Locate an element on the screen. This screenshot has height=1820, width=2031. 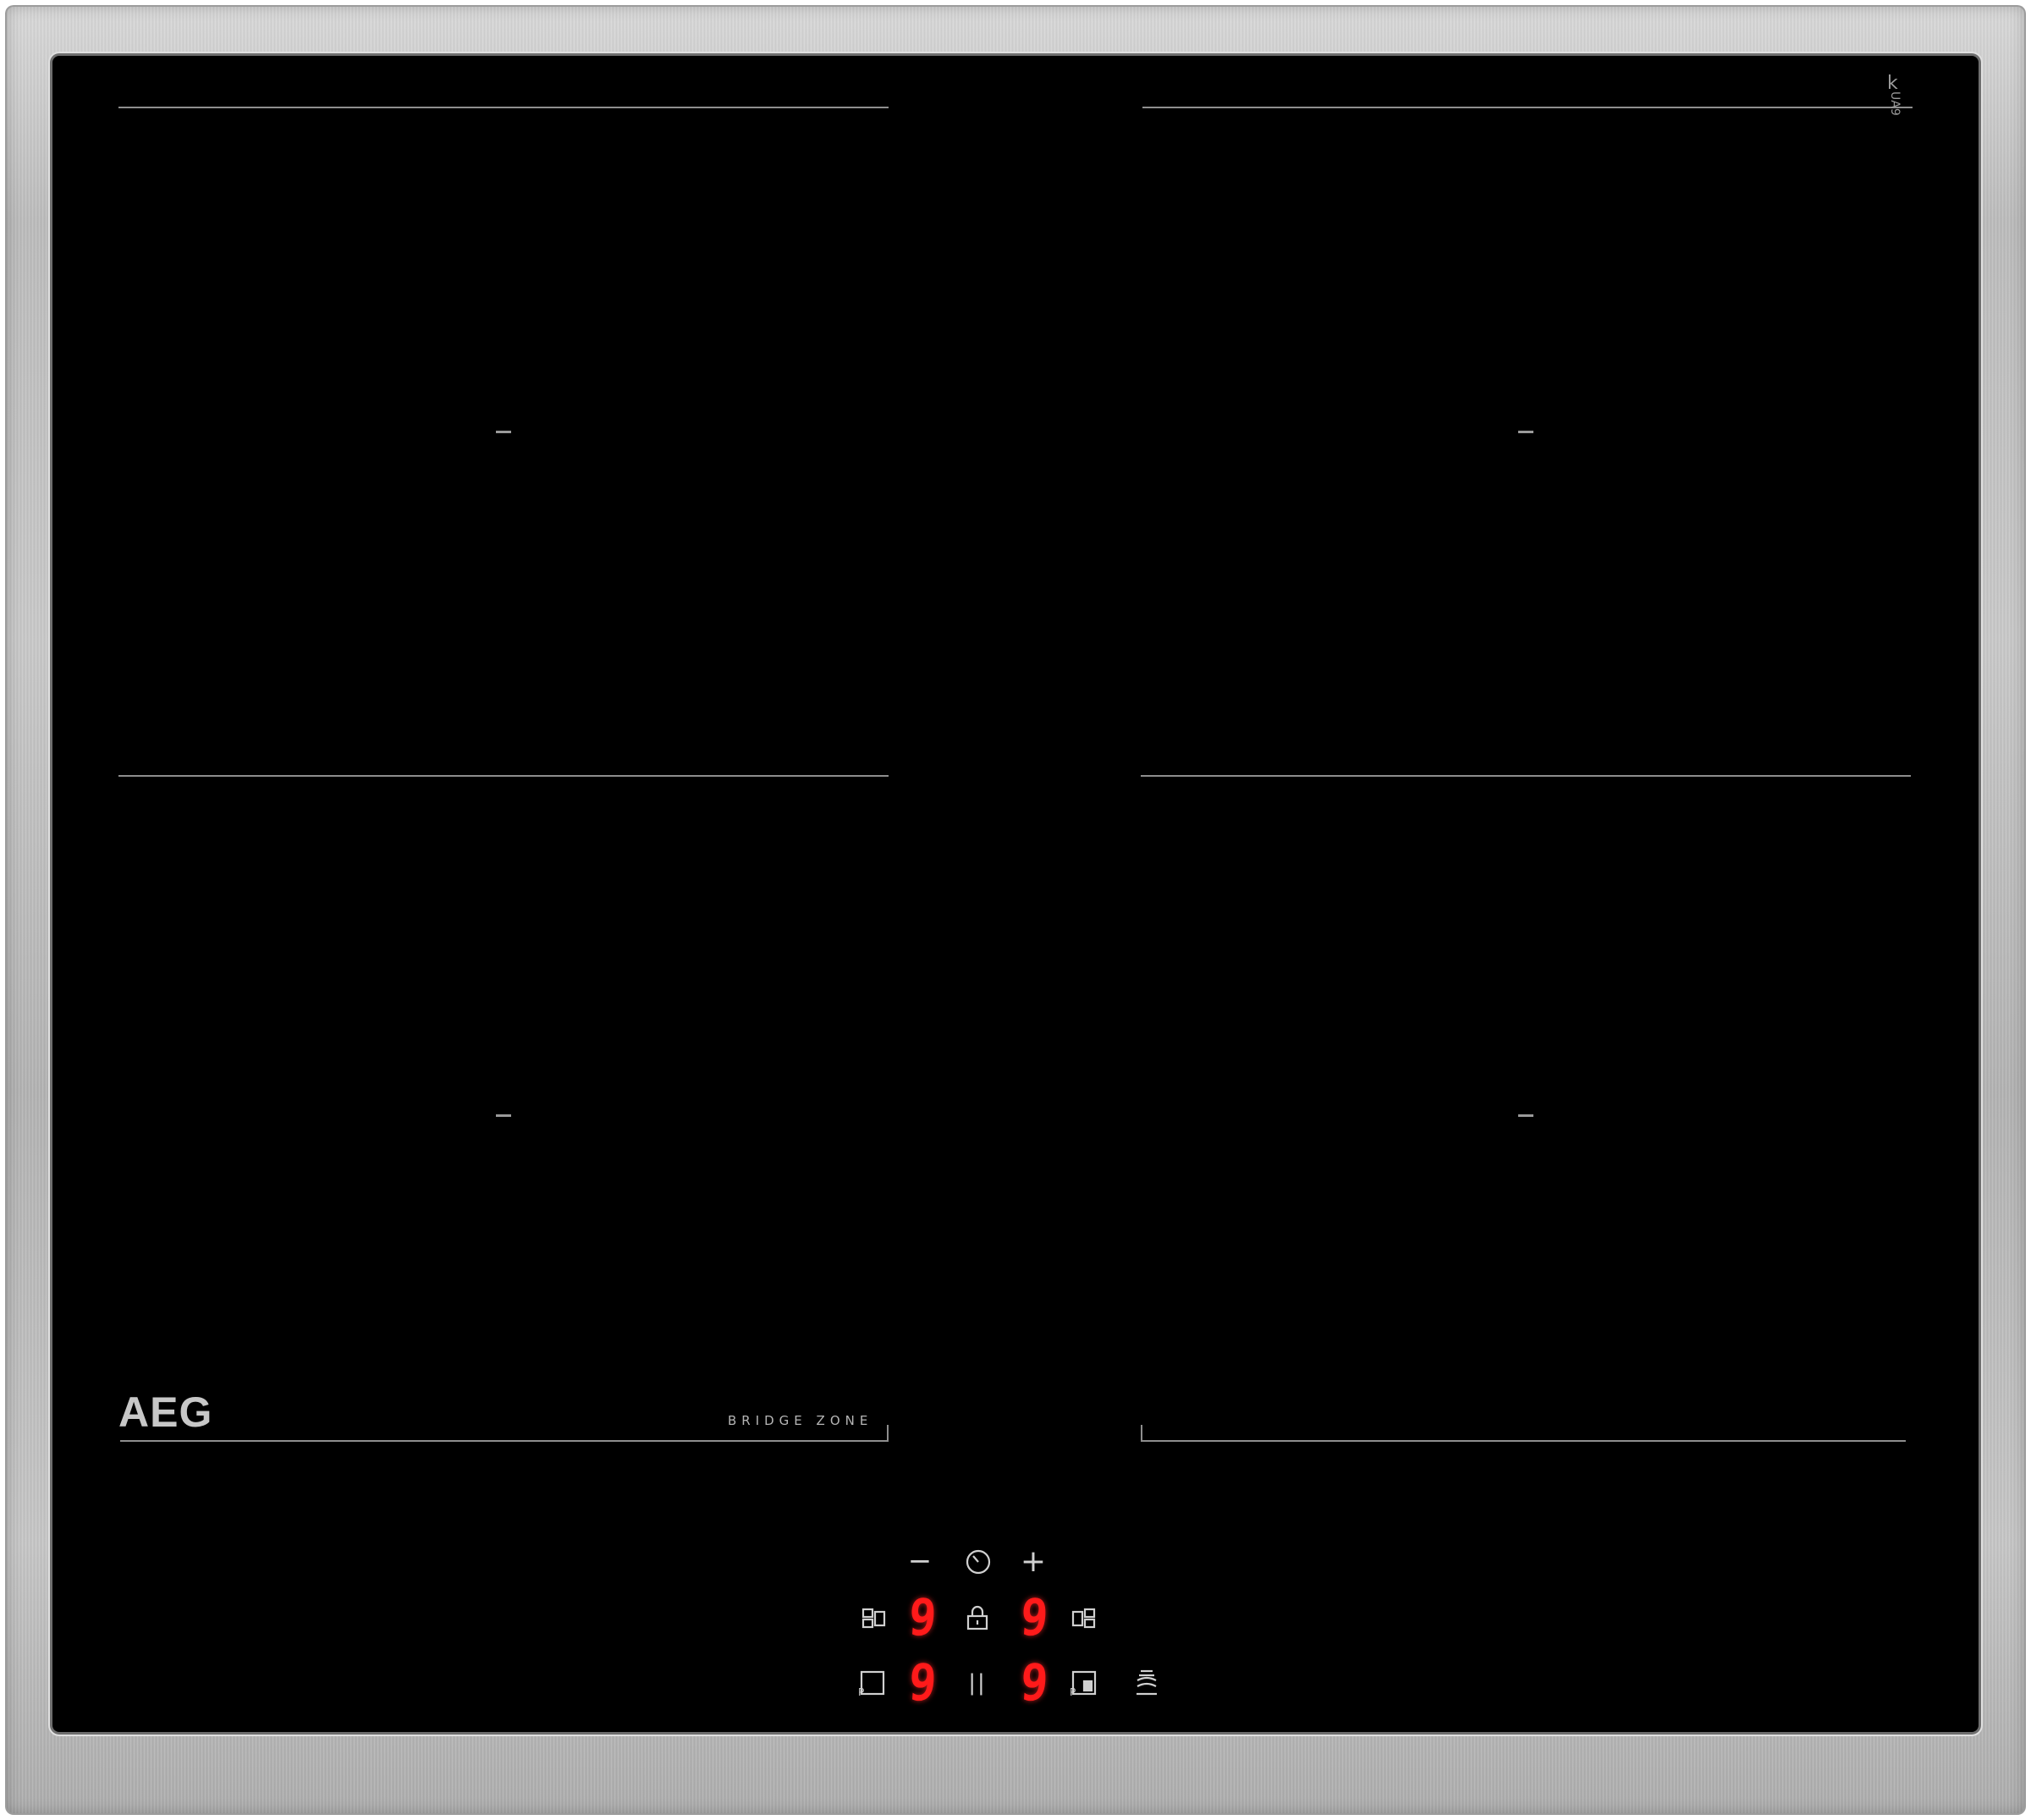
certification-mark: k UA9 is located at coordinates (1908, 95).